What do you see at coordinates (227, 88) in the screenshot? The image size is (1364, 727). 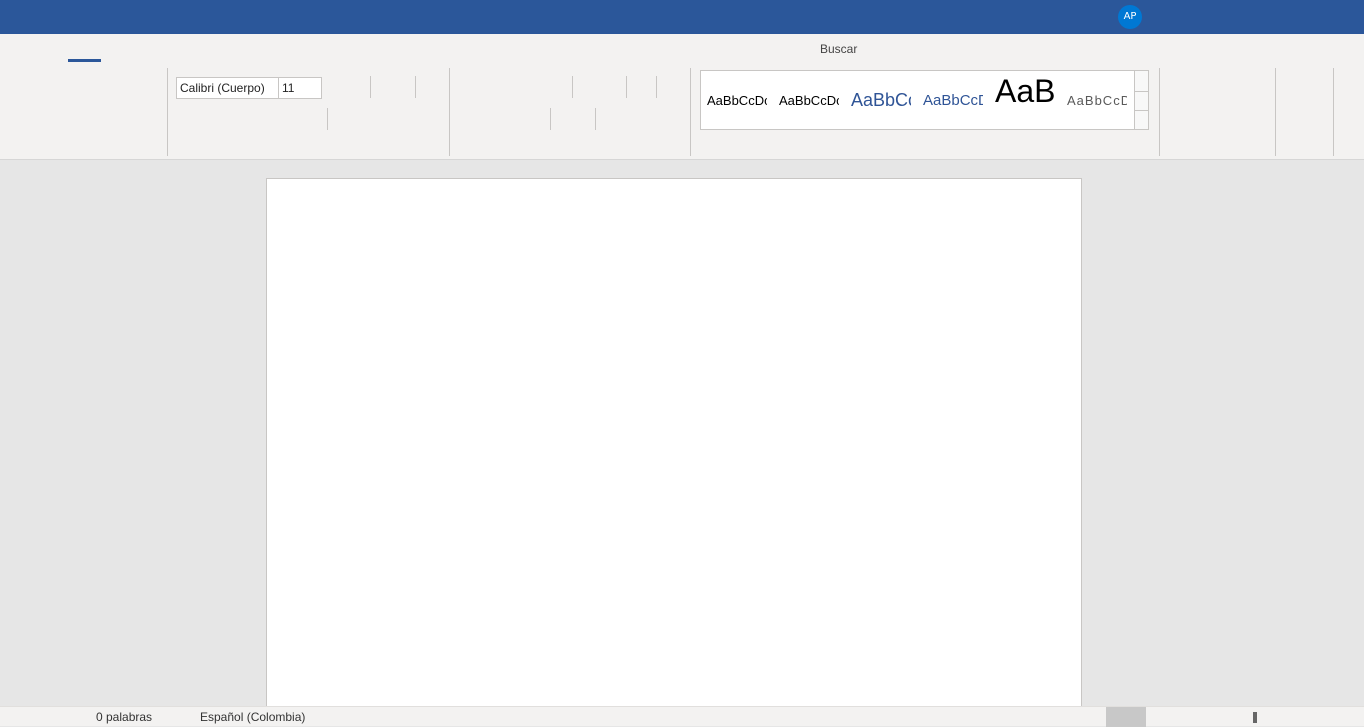 I see `font-name-dropdown: Calibri (Cuerpo)` at bounding box center [227, 88].